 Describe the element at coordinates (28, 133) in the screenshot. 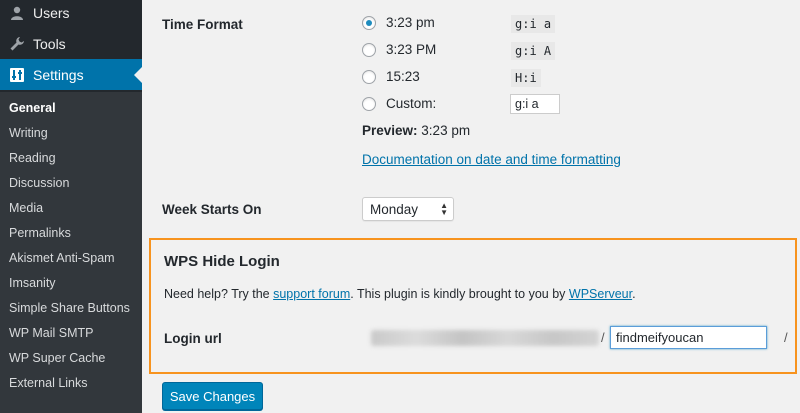

I see `submenu-item-writing: Writing` at that location.